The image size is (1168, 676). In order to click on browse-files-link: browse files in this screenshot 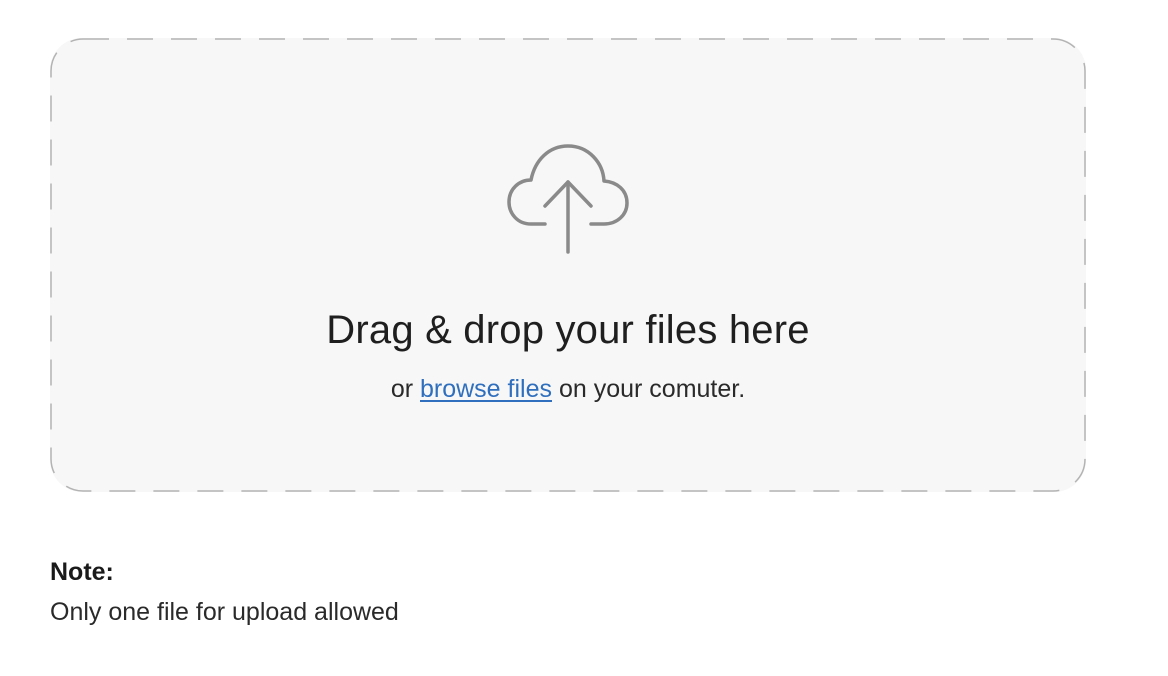, I will do `click(486, 389)`.